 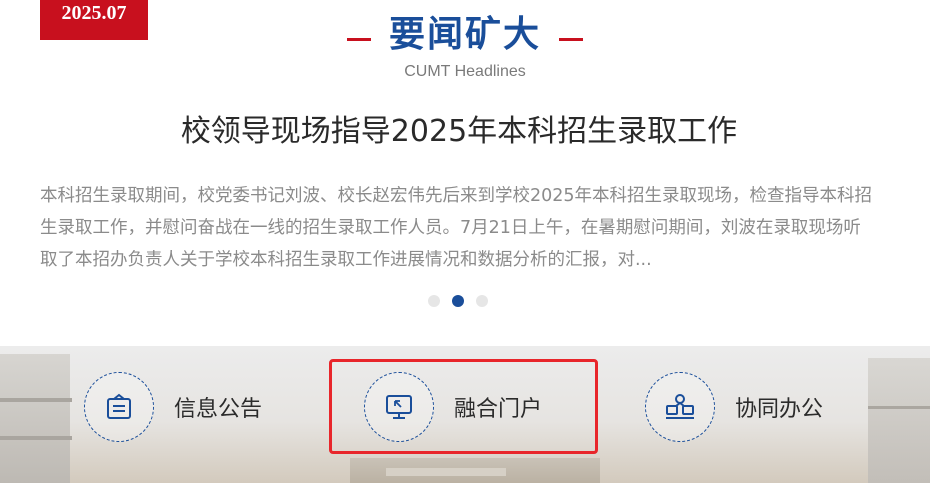 What do you see at coordinates (218, 409) in the screenshot?
I see `quick-link-label: 信息公告` at bounding box center [218, 409].